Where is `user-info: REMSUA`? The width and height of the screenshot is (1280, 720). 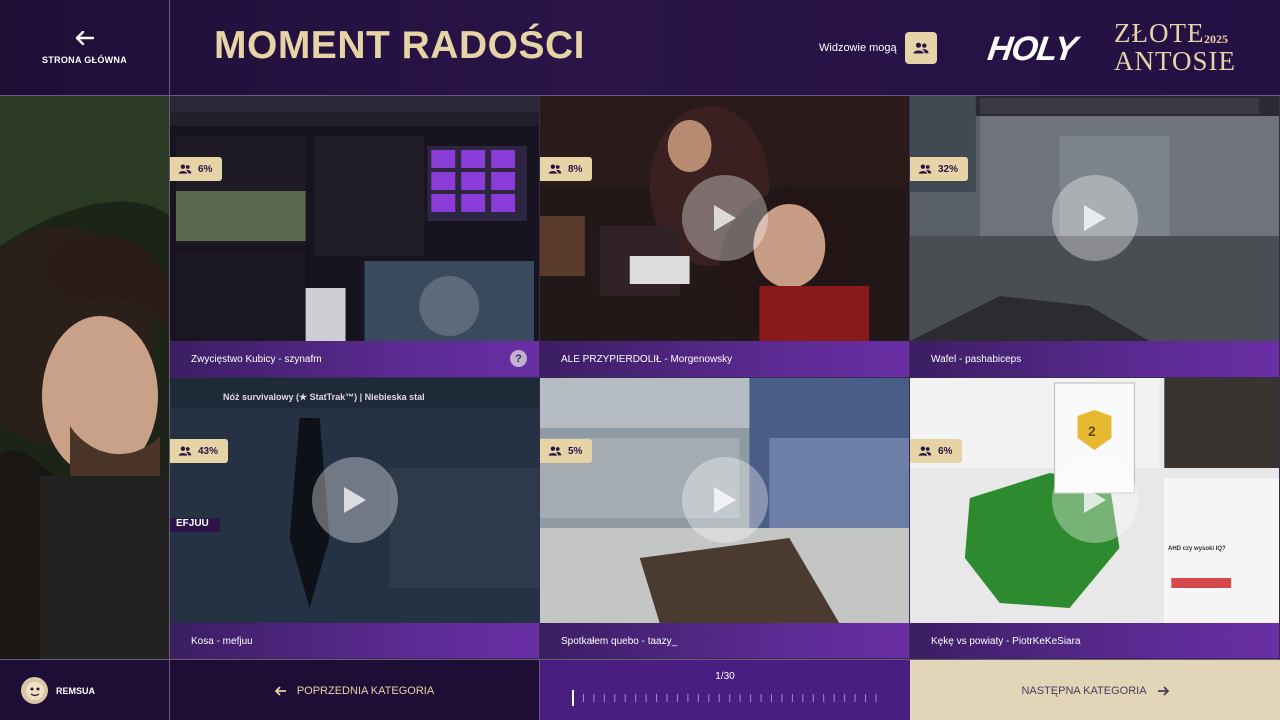
user-info: REMSUA is located at coordinates (85, 690).